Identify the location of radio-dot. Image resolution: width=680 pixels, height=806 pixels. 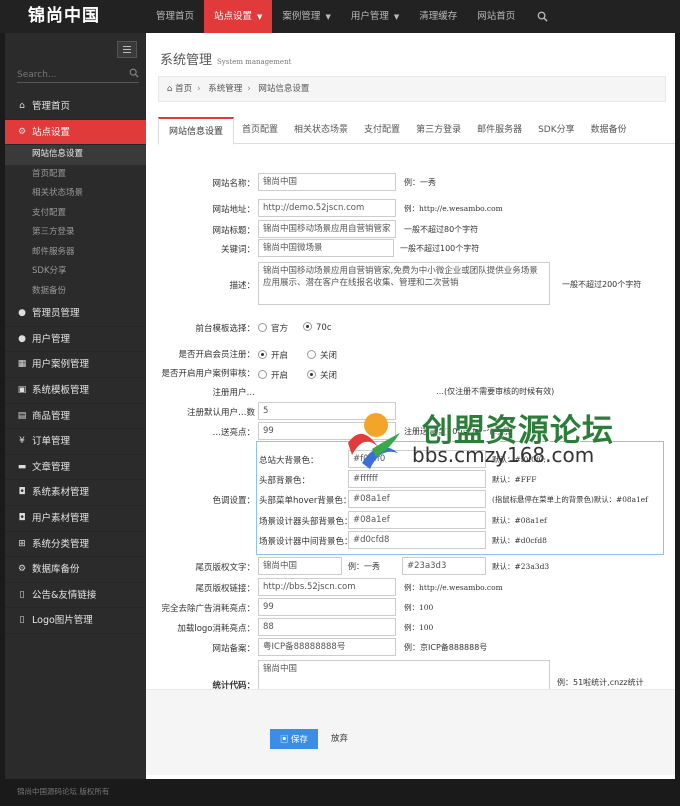
(311, 354).